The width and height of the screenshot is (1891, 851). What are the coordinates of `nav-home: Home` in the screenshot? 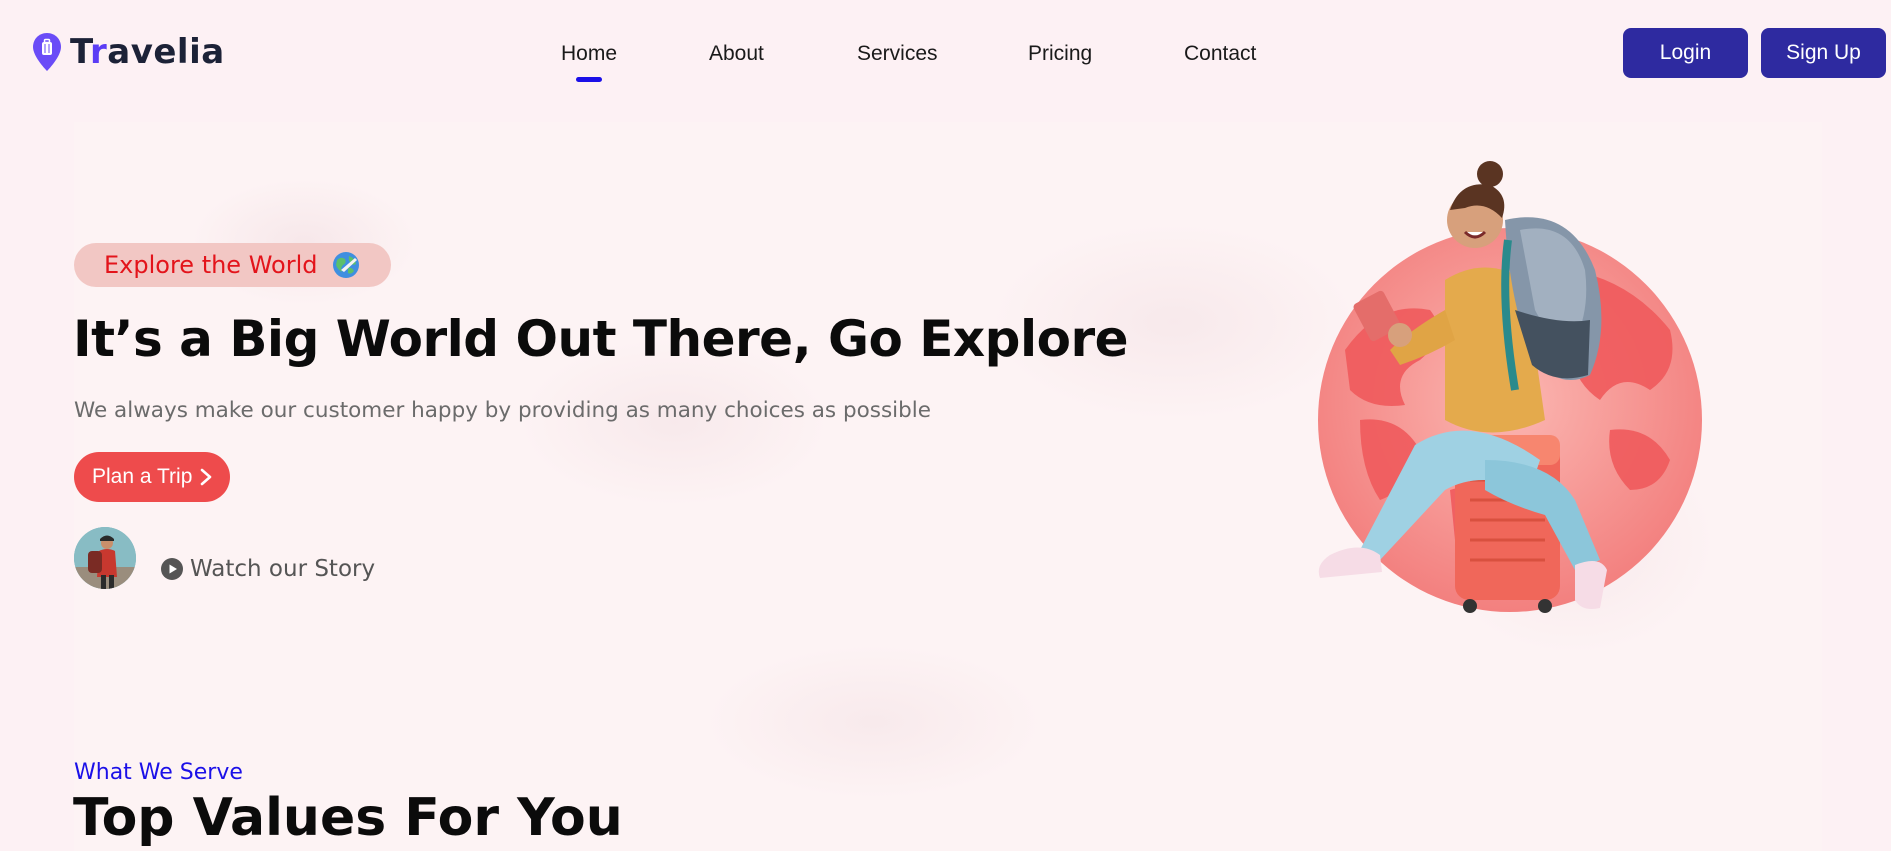 It's located at (589, 54).